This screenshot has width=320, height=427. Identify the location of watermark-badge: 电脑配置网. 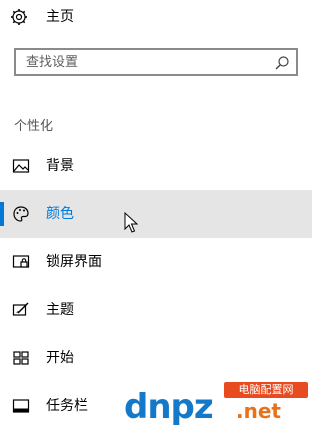
(266, 390).